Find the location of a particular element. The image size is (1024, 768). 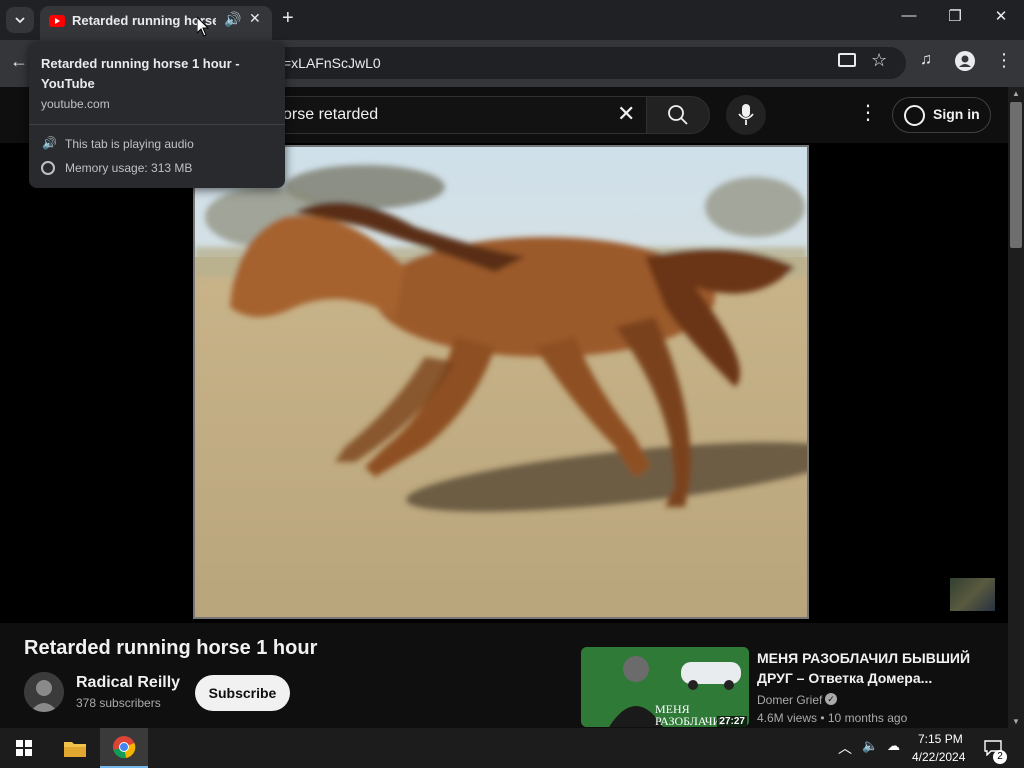

chrome-taskbar-button is located at coordinates (124, 748).